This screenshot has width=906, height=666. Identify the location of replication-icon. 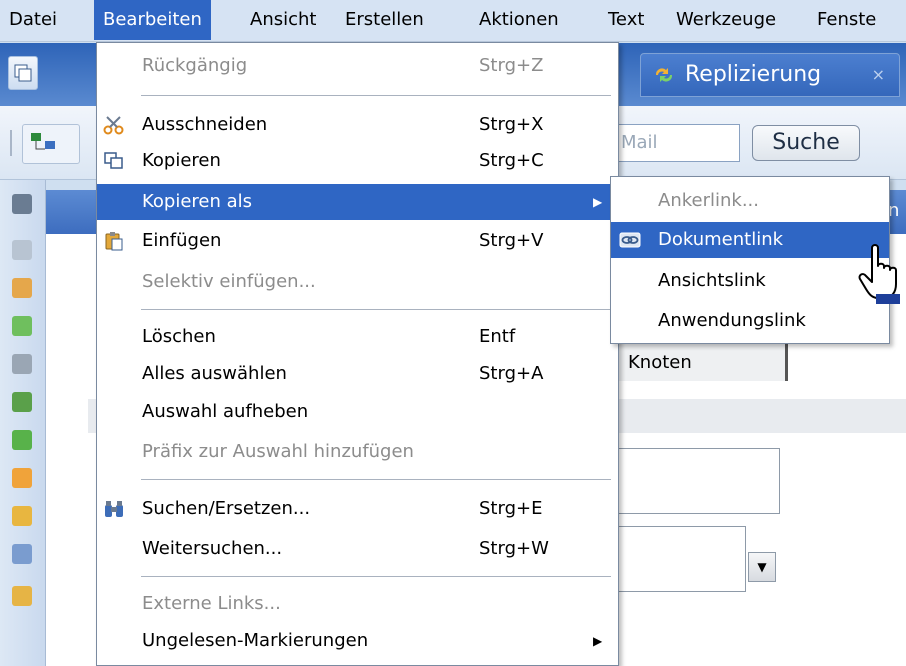
(664, 75).